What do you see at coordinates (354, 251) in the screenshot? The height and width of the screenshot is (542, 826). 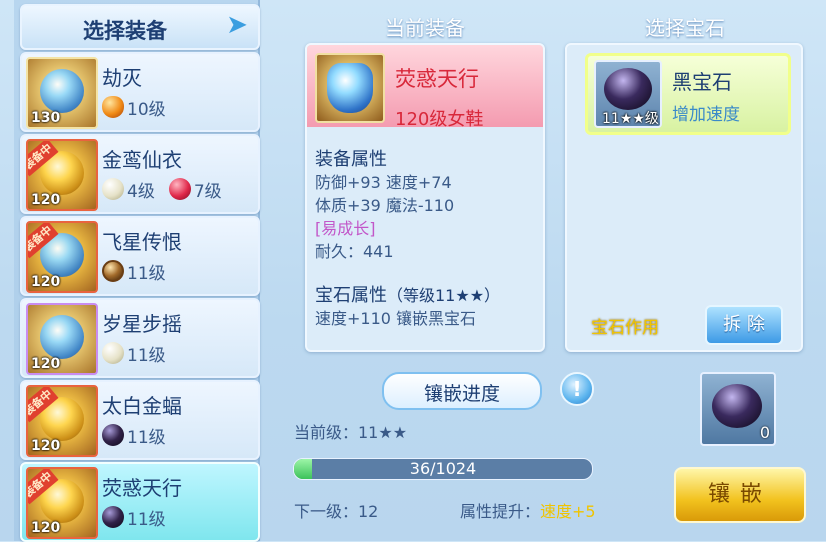 I see `durability: 耐久：441` at bounding box center [354, 251].